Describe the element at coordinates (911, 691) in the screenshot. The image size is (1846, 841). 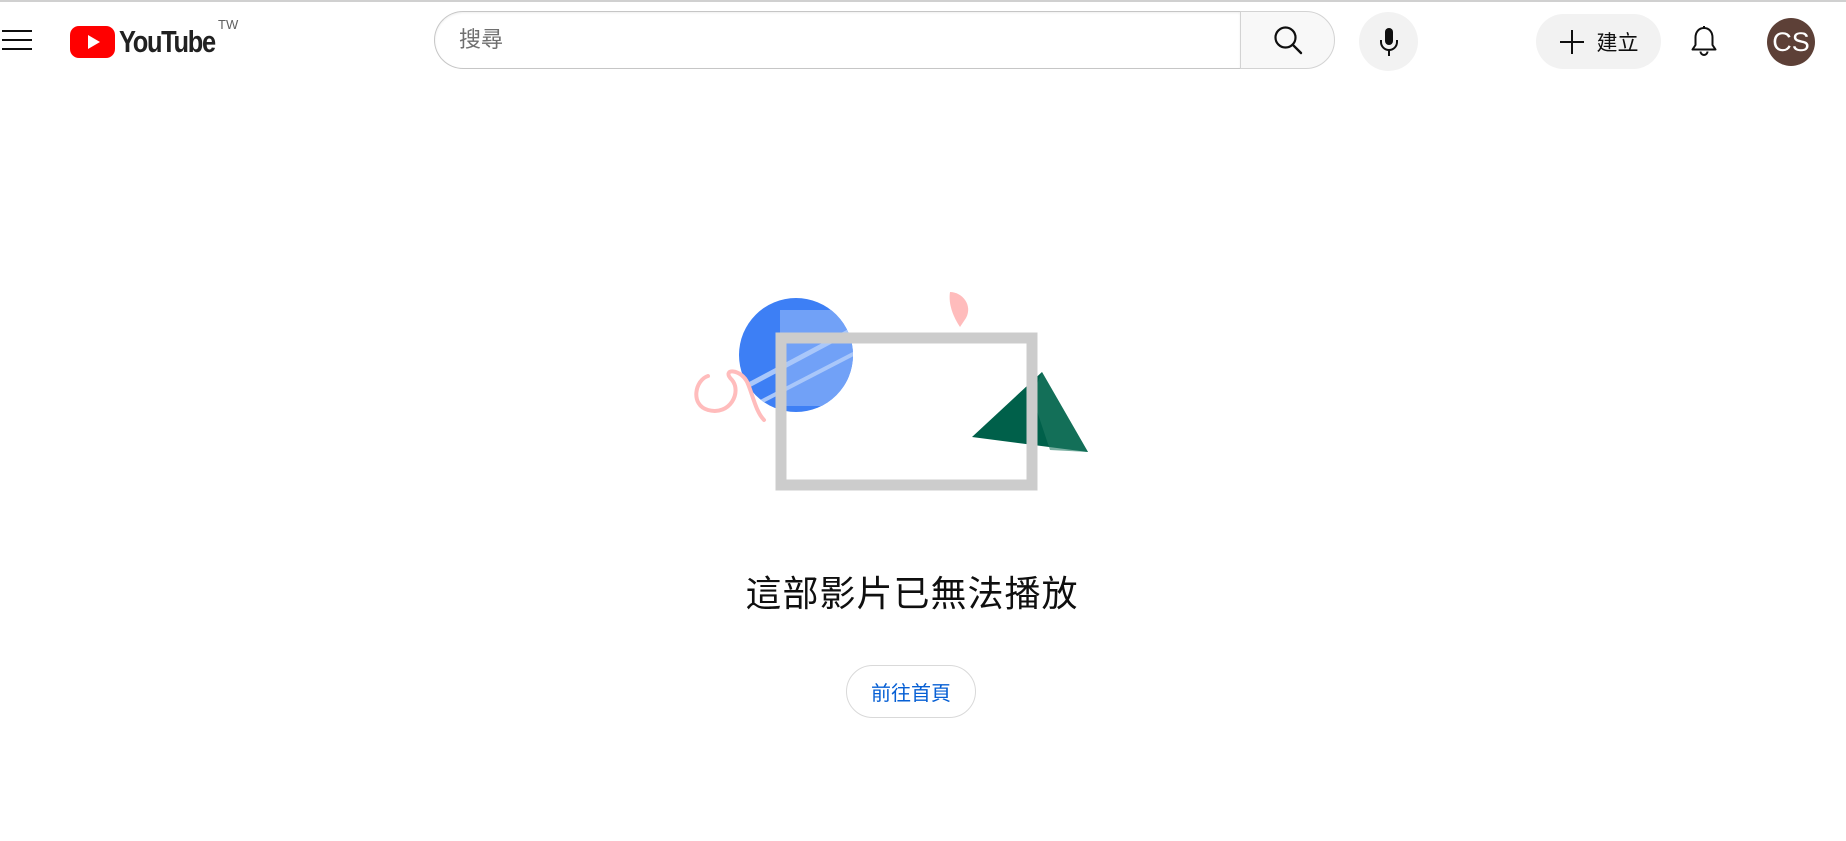
I see `go-home-button: 前往首頁` at that location.